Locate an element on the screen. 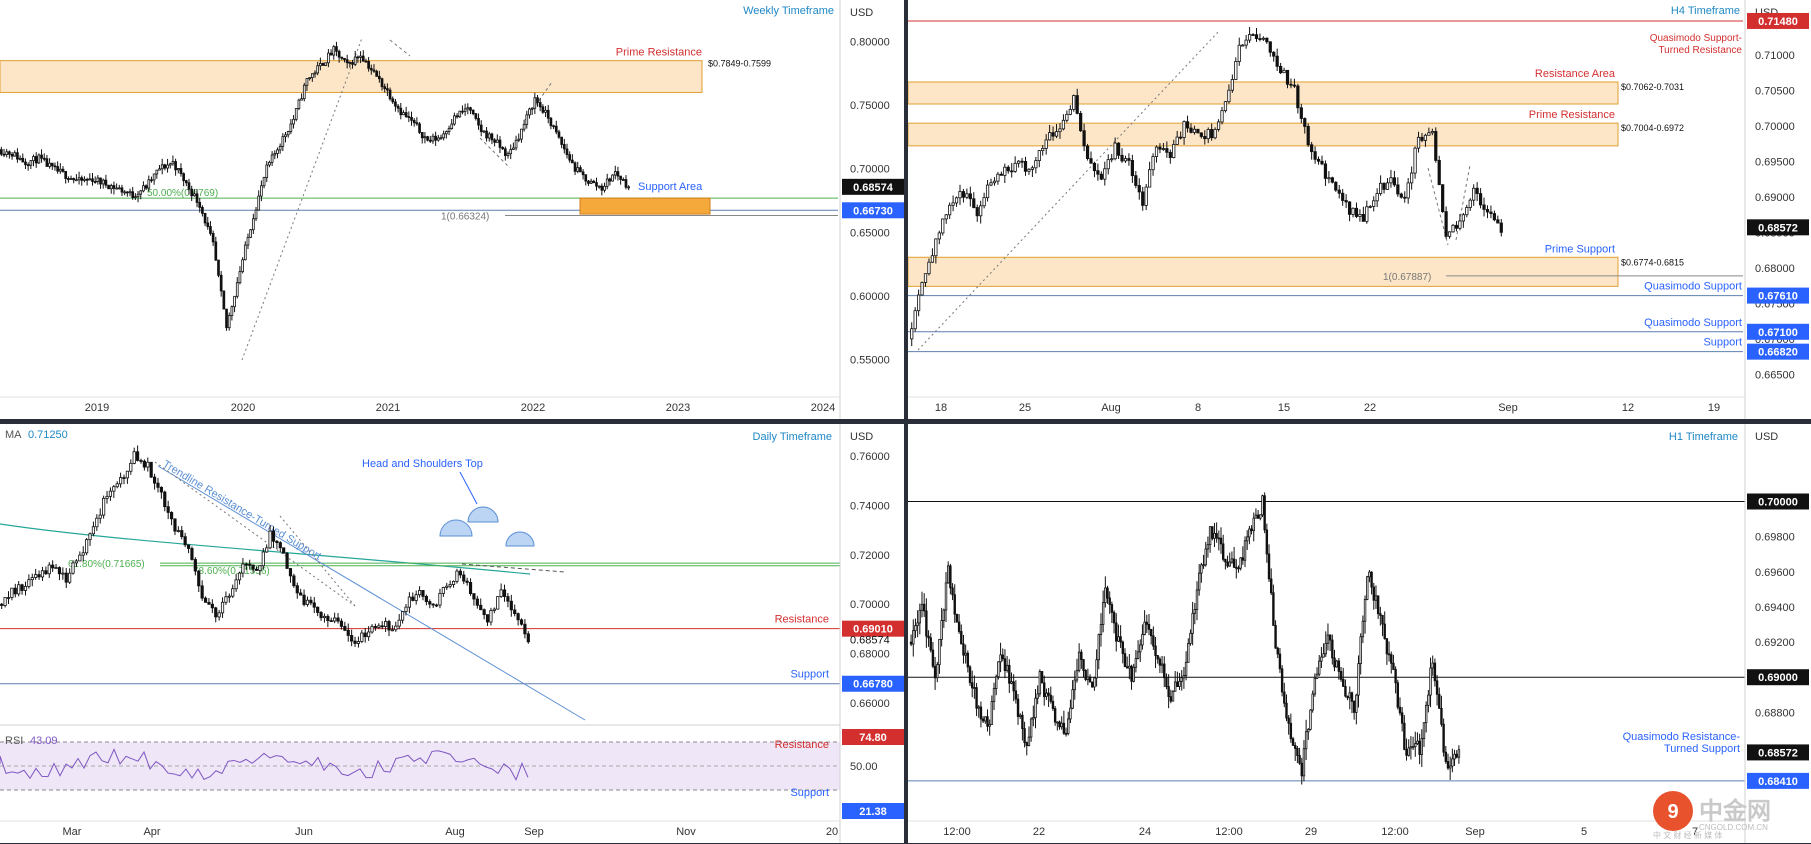 The image size is (1811, 844). fib-50-label: 50.00%(0.6769) is located at coordinates (182, 193).